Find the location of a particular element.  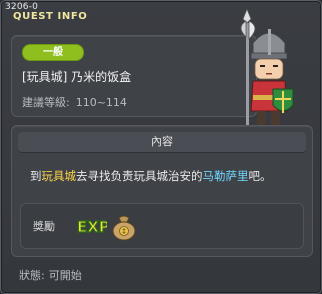

status-value: 可開始 is located at coordinates (65, 275).